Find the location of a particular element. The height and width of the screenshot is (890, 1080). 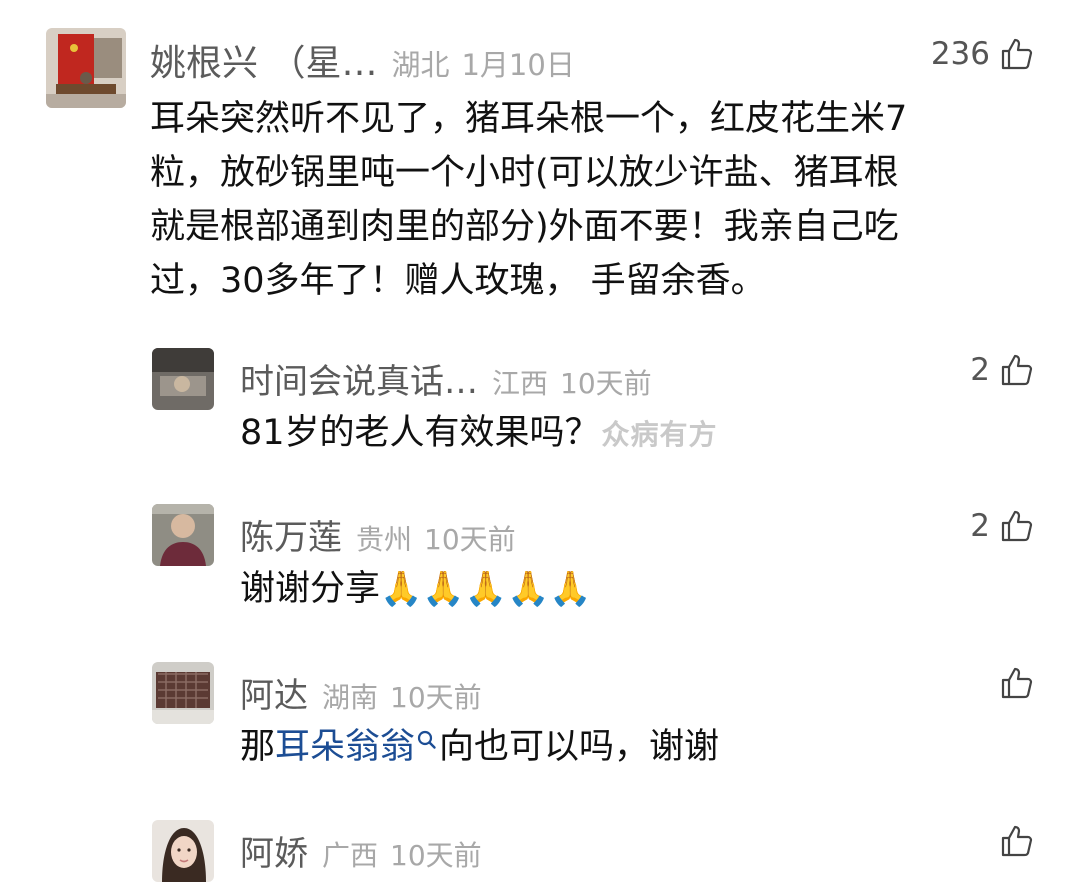

like-button: 236 is located at coordinates (982, 54).